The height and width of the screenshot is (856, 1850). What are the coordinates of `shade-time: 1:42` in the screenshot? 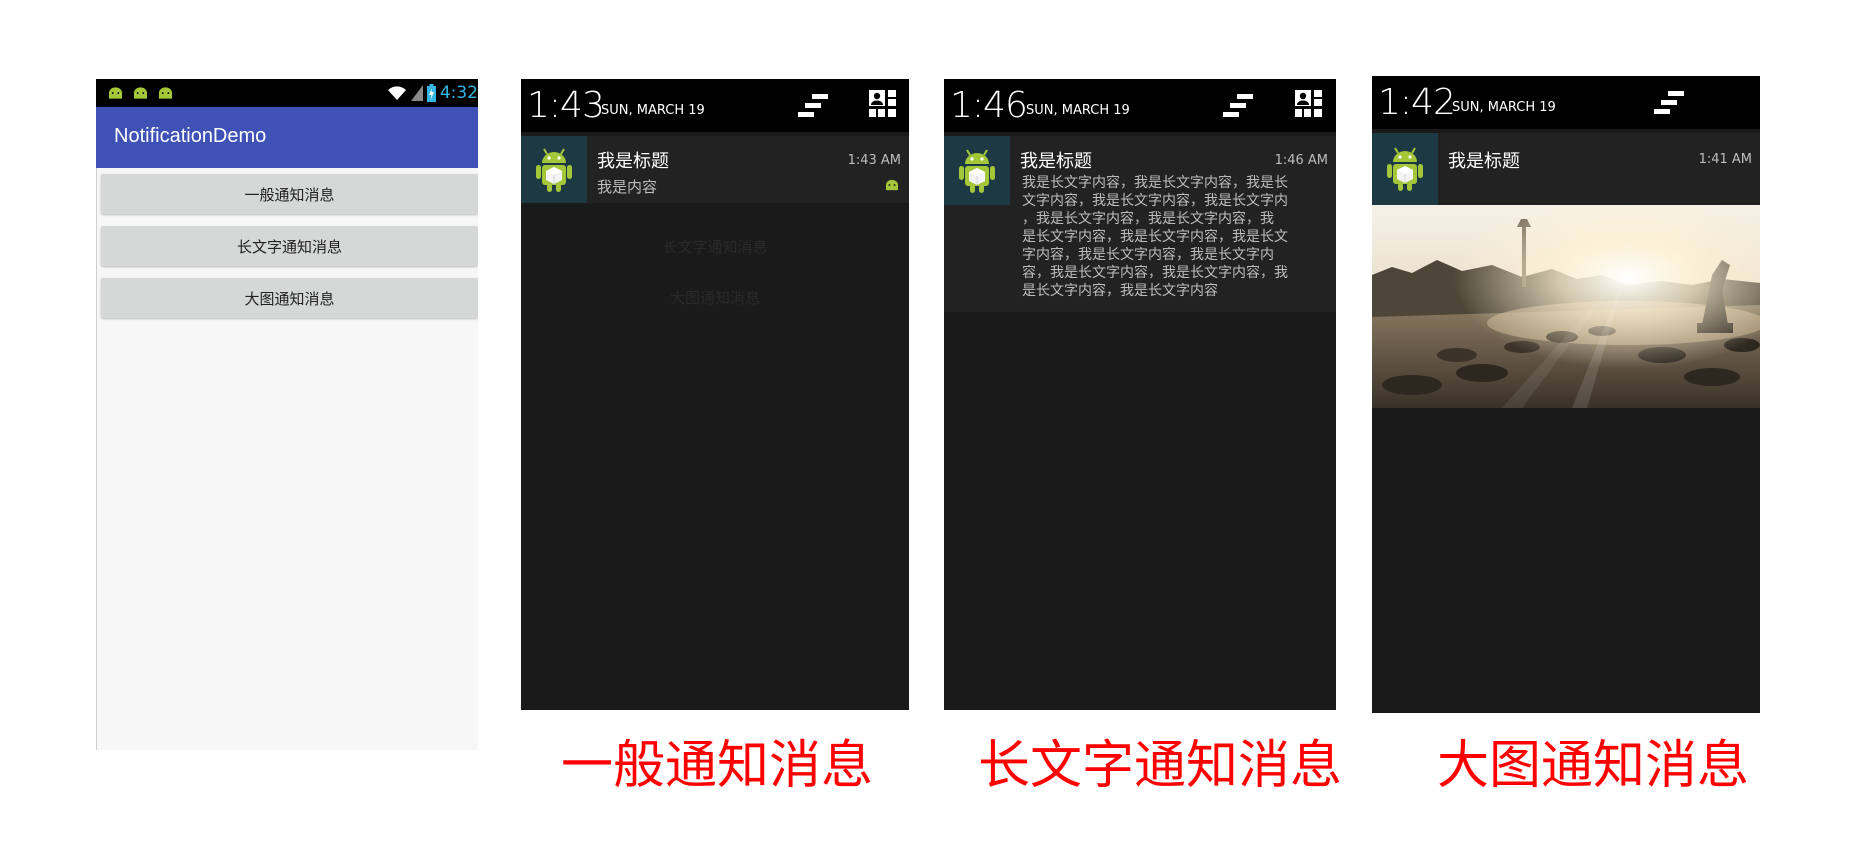 It's located at (1417, 102).